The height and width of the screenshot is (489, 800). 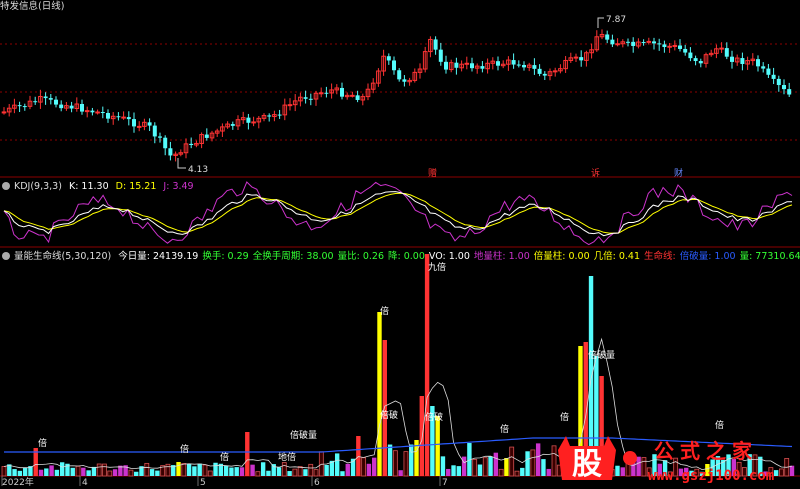 What do you see at coordinates (600, 22) in the screenshot?
I see `high-marker-line` at bounding box center [600, 22].